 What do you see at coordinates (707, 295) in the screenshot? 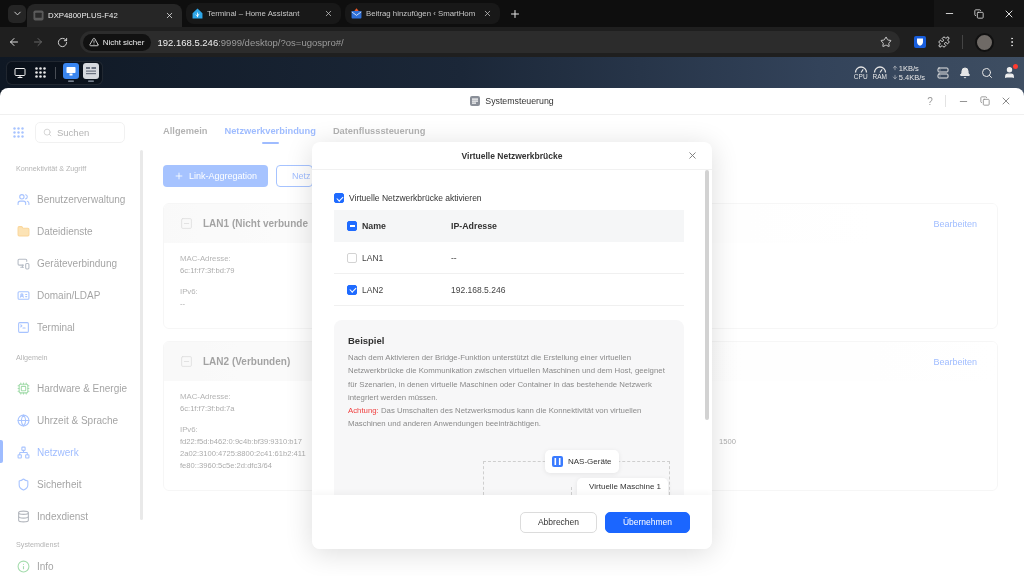
I see `scrollbar-thumb` at bounding box center [707, 295].